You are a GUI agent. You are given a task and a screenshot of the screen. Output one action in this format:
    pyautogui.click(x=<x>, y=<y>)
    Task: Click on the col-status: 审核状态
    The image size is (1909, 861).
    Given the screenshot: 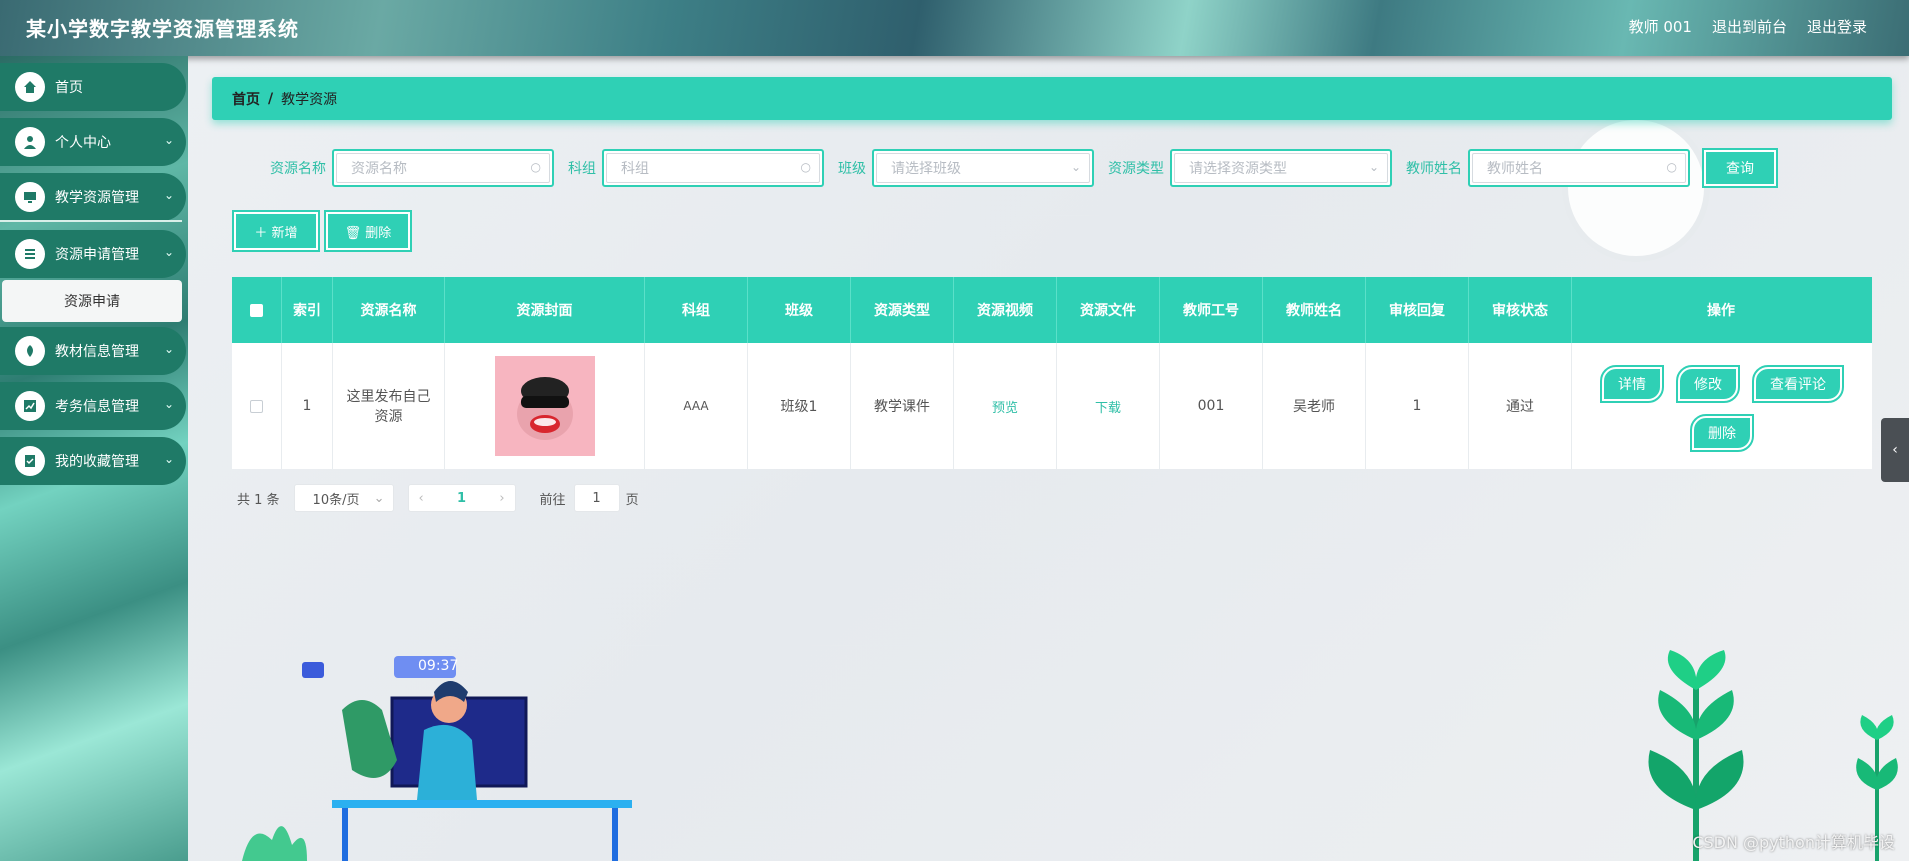 What is the action you would take?
    pyautogui.click(x=1520, y=310)
    